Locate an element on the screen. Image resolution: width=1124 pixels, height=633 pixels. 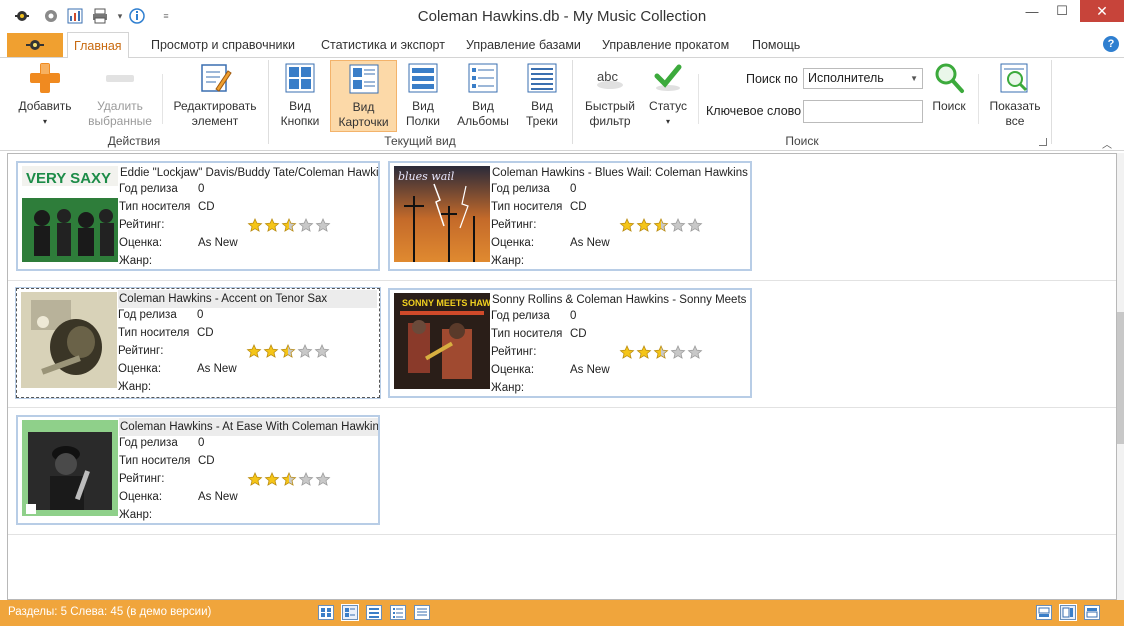
quick-filter-button: abc Быстрый фильтр is located at coordinates (610, 94).